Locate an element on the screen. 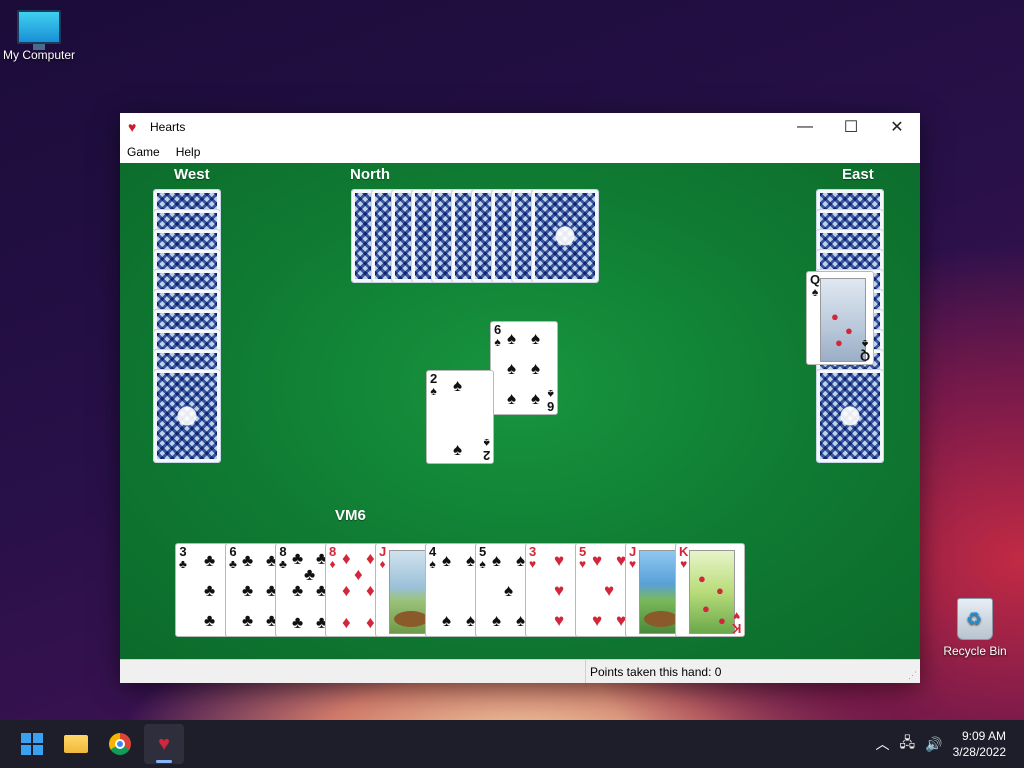 The width and height of the screenshot is (1024, 768). taskbar: ♥ ︿ 🖧 🔊 9:09 AM 3/28/2022 is located at coordinates (512, 744).